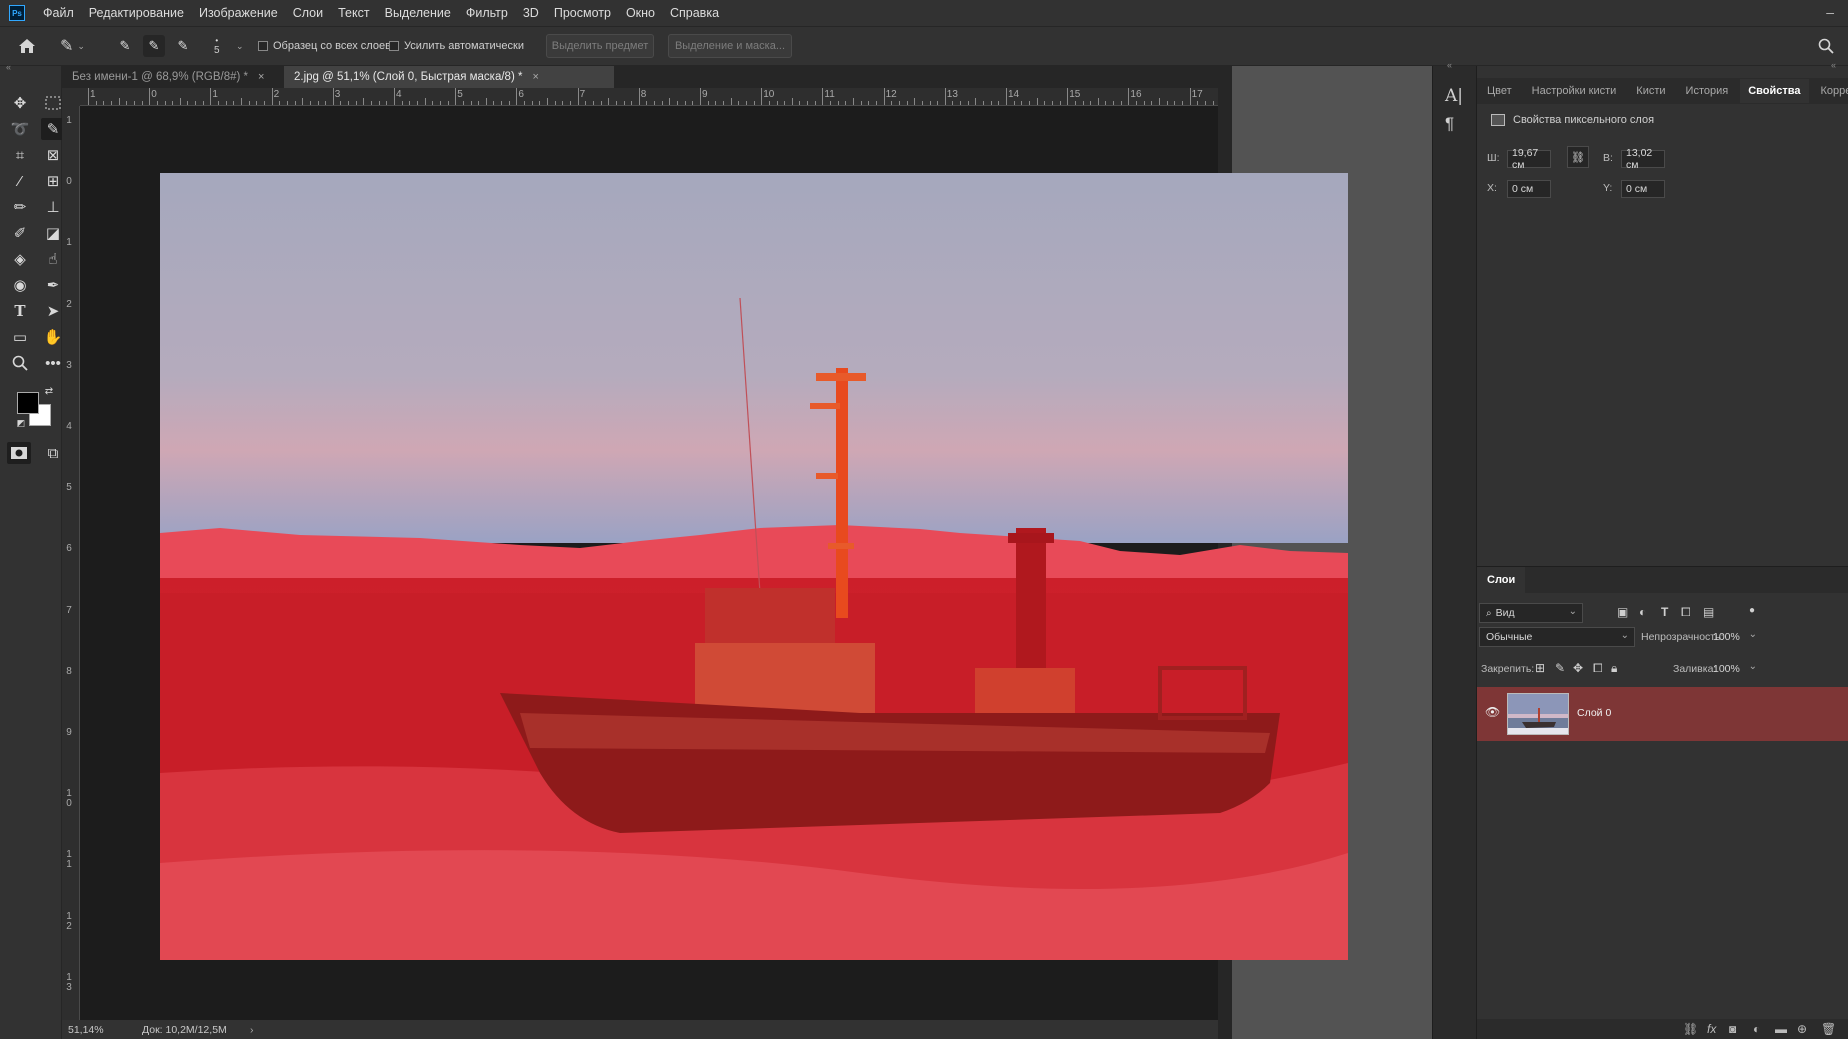 The height and width of the screenshot is (1039, 1848). What do you see at coordinates (19, 453) in the screenshot?
I see `quick-mask-mode-icon` at bounding box center [19, 453].